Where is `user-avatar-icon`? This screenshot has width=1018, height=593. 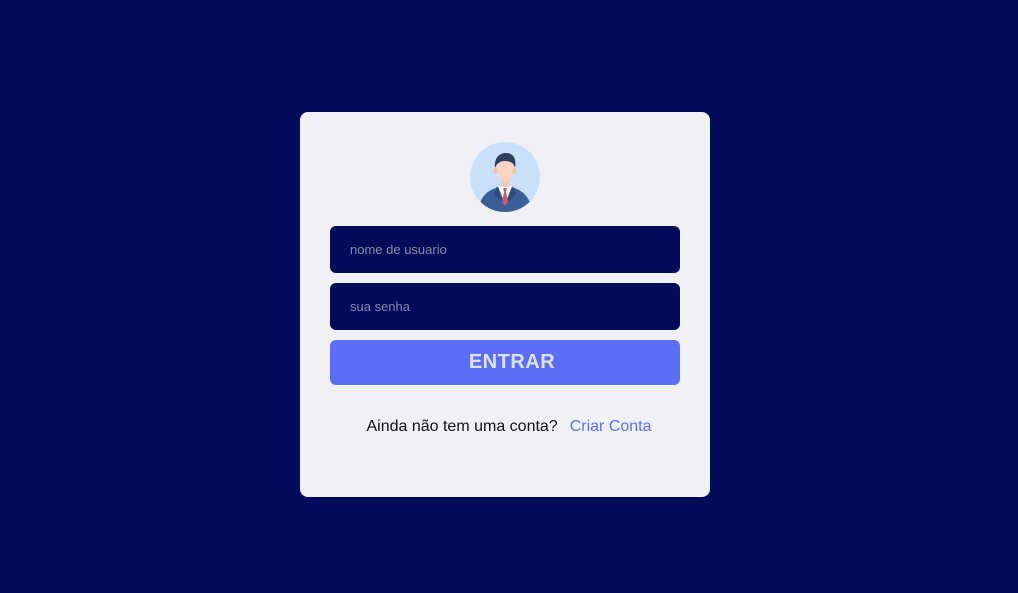 user-avatar-icon is located at coordinates (505, 177).